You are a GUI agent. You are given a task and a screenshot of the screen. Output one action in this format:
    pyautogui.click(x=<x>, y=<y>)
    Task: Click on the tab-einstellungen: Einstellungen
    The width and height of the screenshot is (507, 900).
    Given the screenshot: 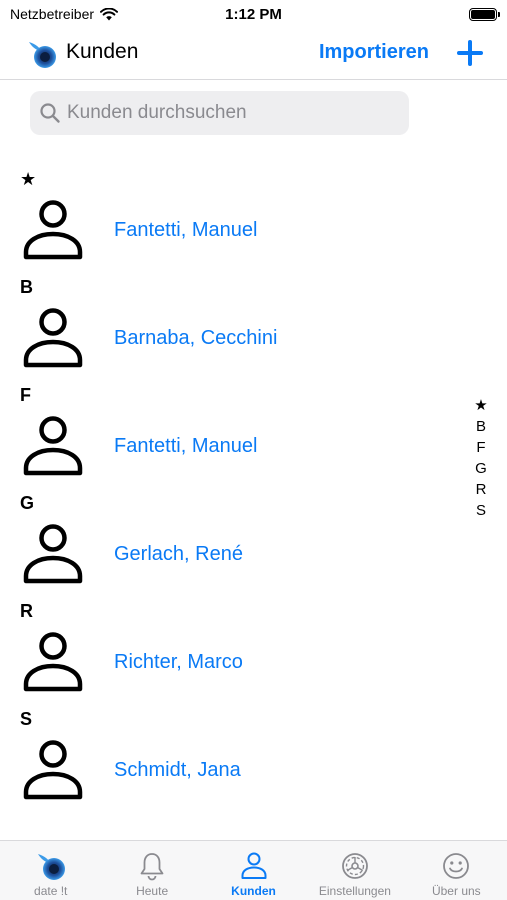 What is the action you would take?
    pyautogui.click(x=354, y=870)
    